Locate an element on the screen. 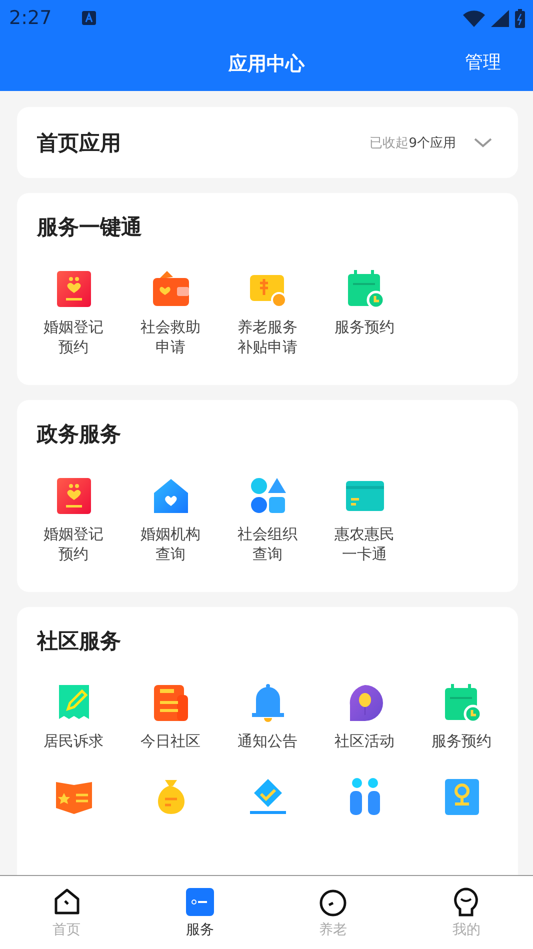 The height and width of the screenshot is (949, 533). collapsed-summary: 已收起9个应用 is located at coordinates (413, 143).